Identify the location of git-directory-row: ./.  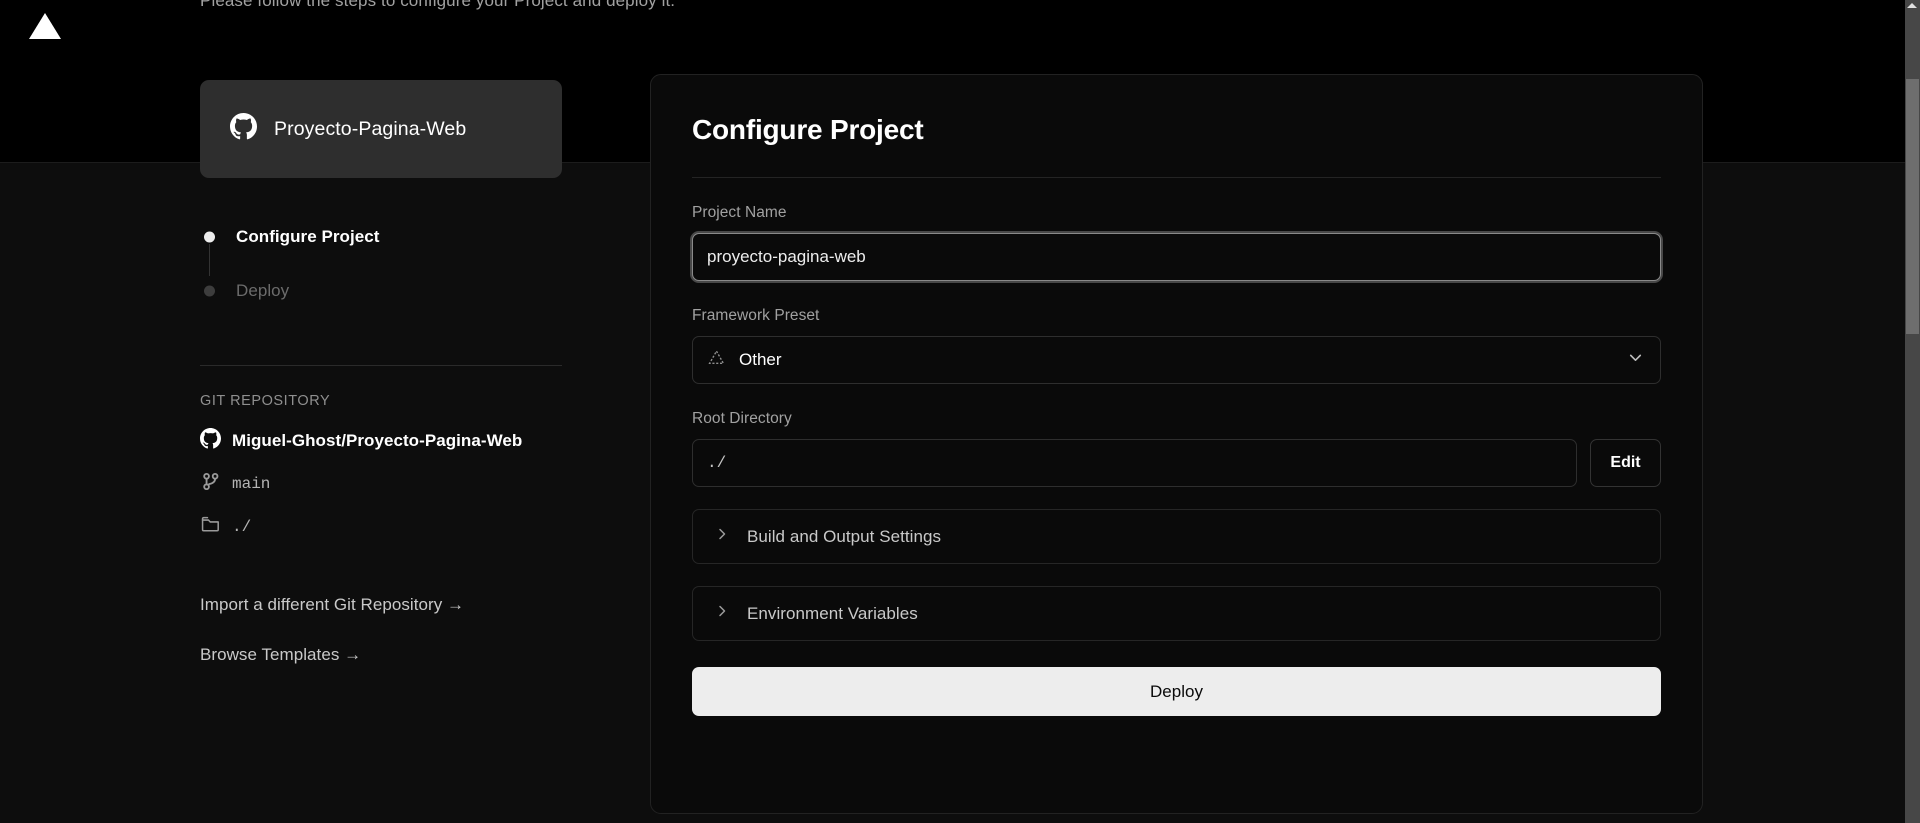
(381, 527).